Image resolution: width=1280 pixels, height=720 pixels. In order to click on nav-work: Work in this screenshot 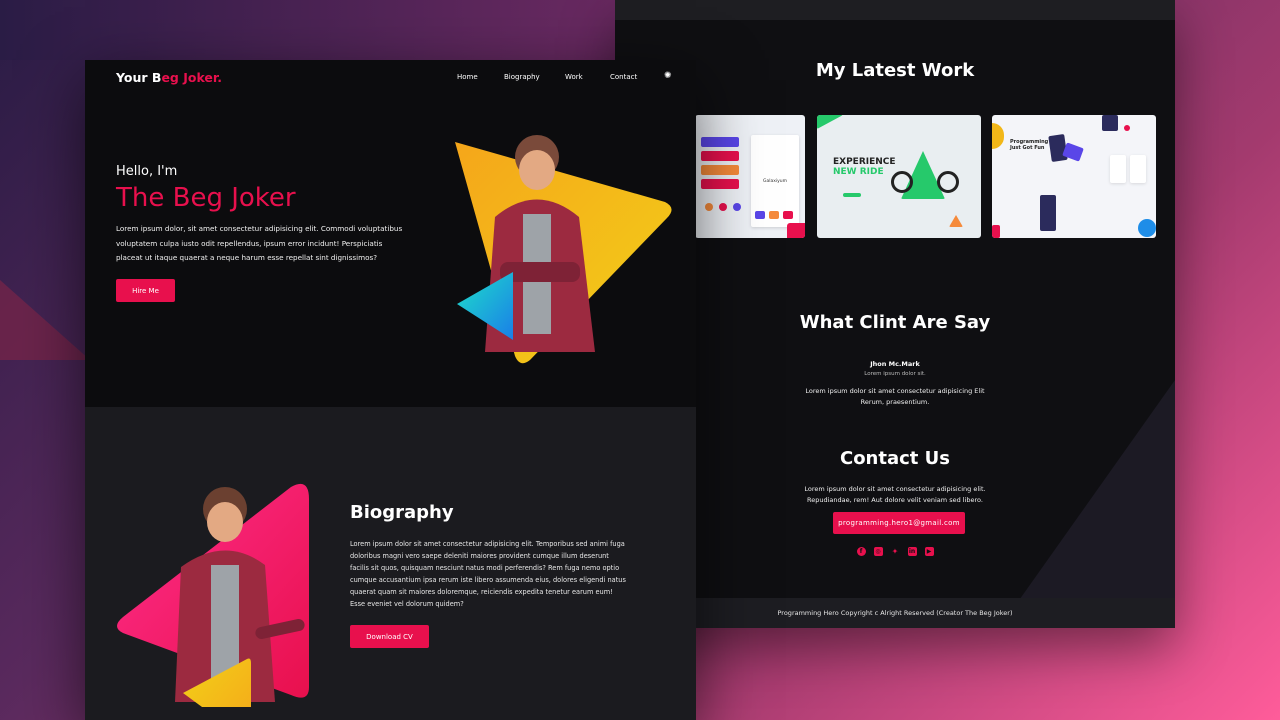, I will do `click(574, 77)`.